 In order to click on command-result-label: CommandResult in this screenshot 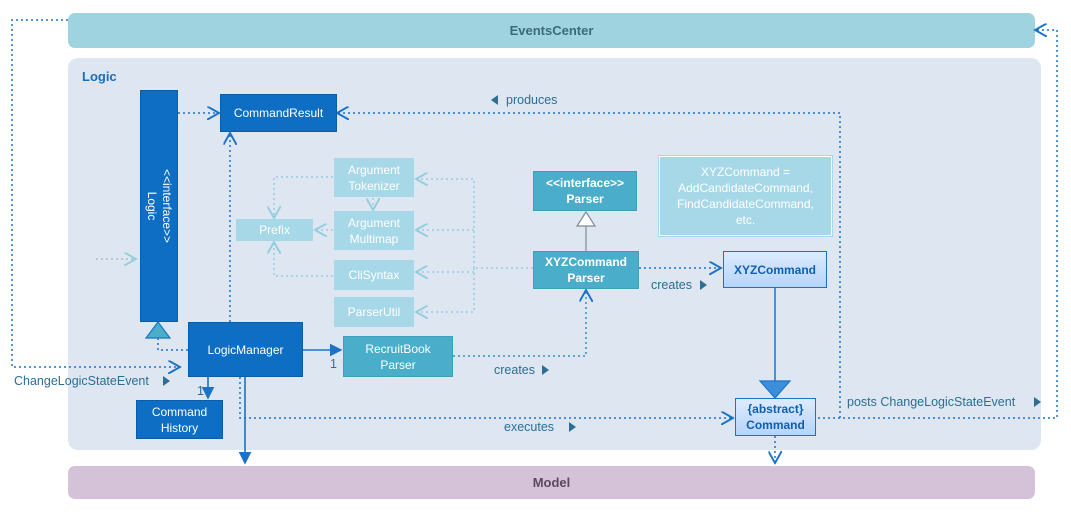, I will do `click(278, 113)`.